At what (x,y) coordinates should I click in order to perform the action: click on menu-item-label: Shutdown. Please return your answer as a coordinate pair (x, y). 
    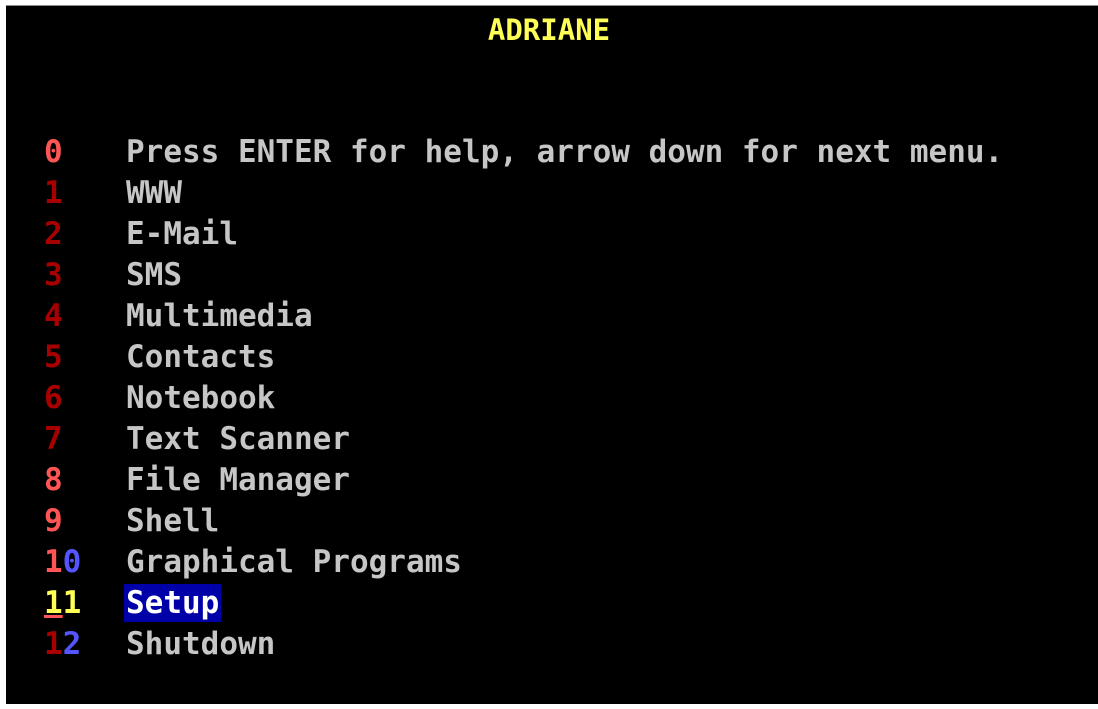
    Looking at the image, I should click on (201, 644).